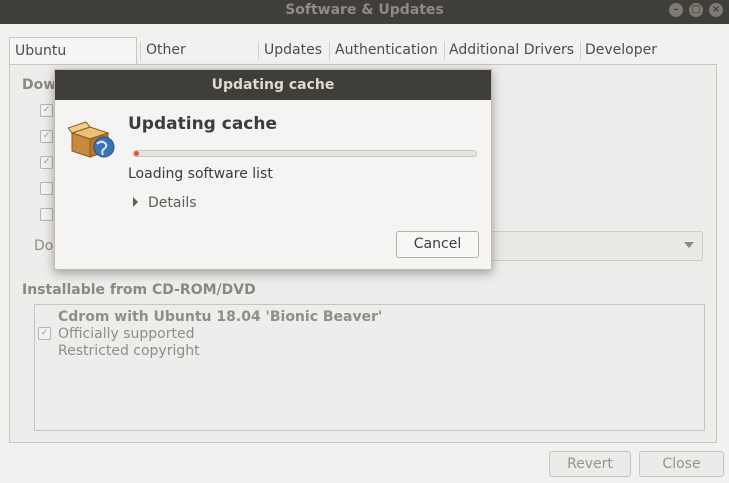 The height and width of the screenshot is (483, 729). Describe the element at coordinates (137, 153) in the screenshot. I see `progress-fill` at that location.